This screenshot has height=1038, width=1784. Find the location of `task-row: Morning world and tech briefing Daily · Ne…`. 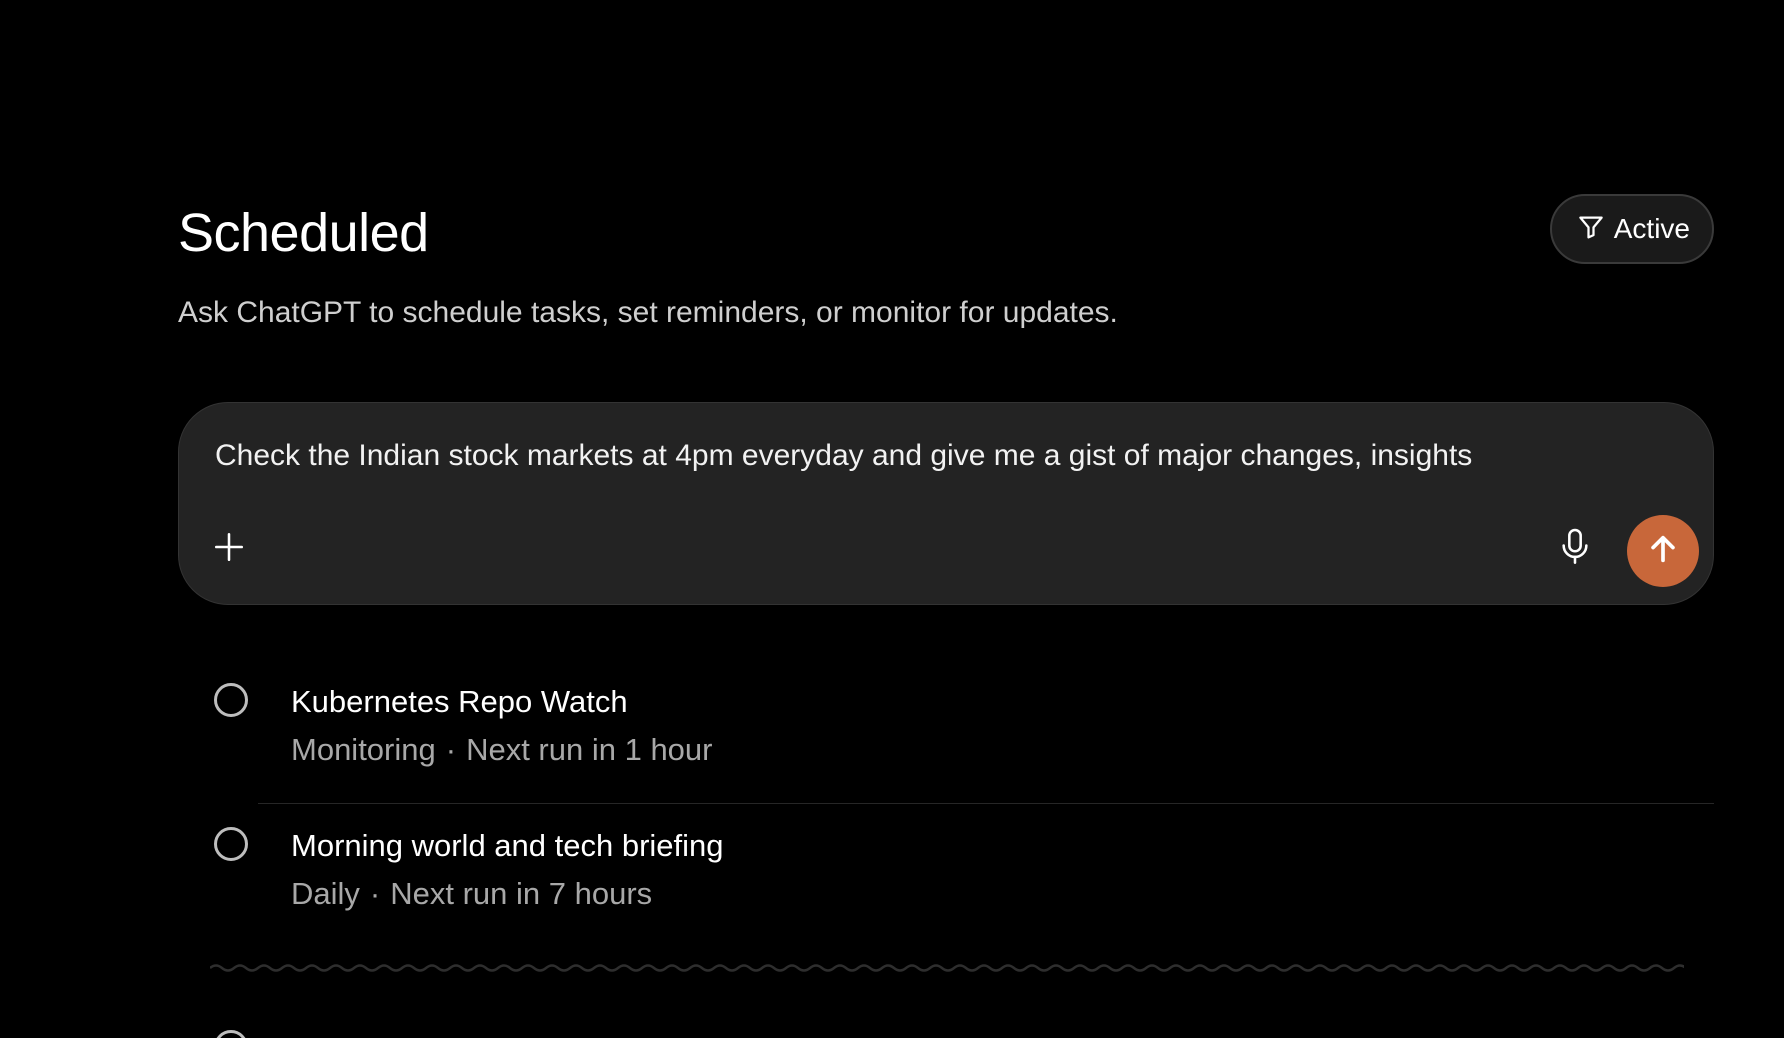

task-row: Morning world and tech briefing Daily · Ne… is located at coordinates (946, 876).